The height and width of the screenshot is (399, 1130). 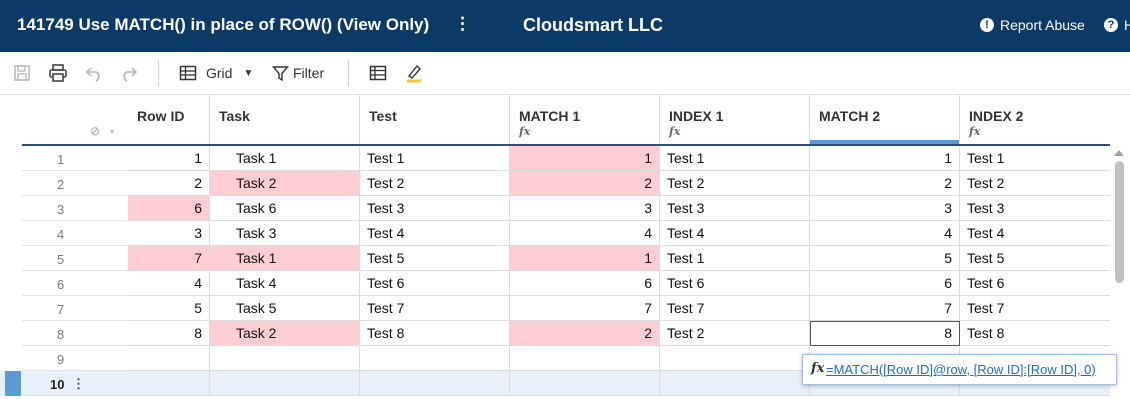 What do you see at coordinates (435, 308) in the screenshot?
I see `cell-test: Test 7` at bounding box center [435, 308].